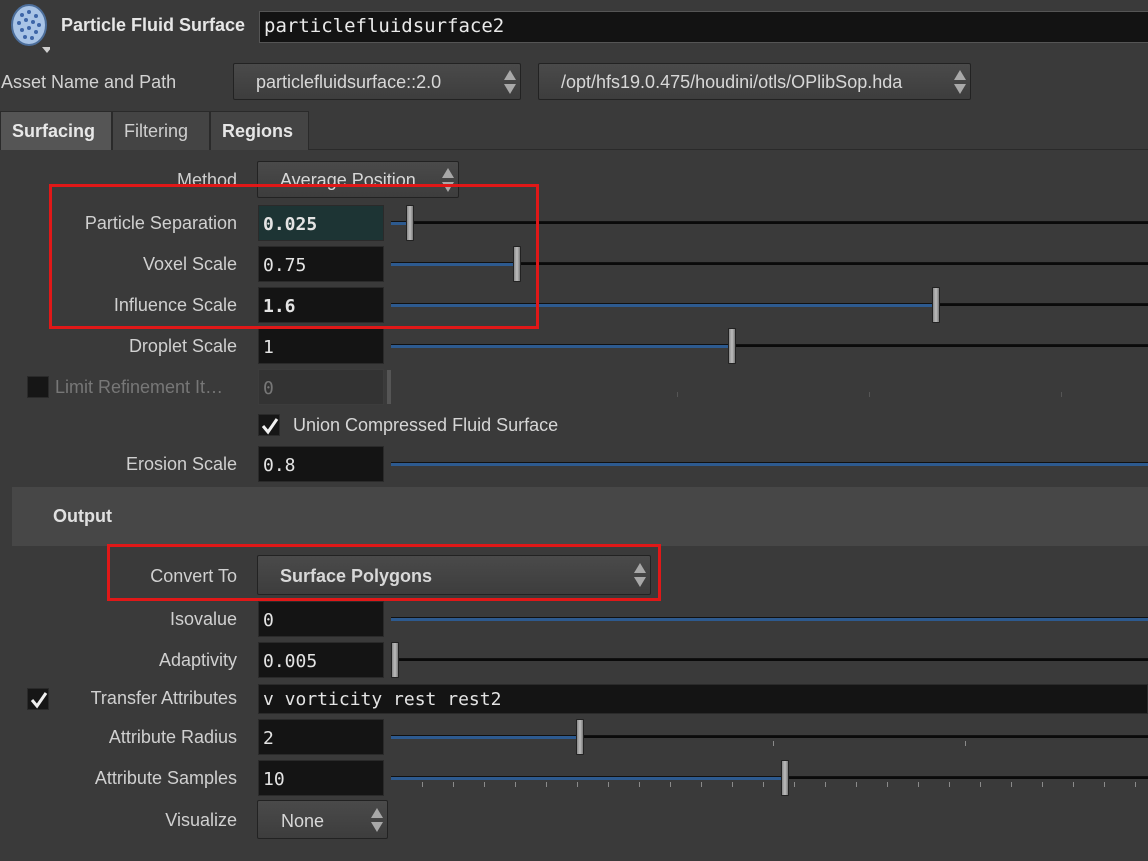 The height and width of the screenshot is (861, 1148). Describe the element at coordinates (574, 854) in the screenshot. I see `bottom-strip` at that location.